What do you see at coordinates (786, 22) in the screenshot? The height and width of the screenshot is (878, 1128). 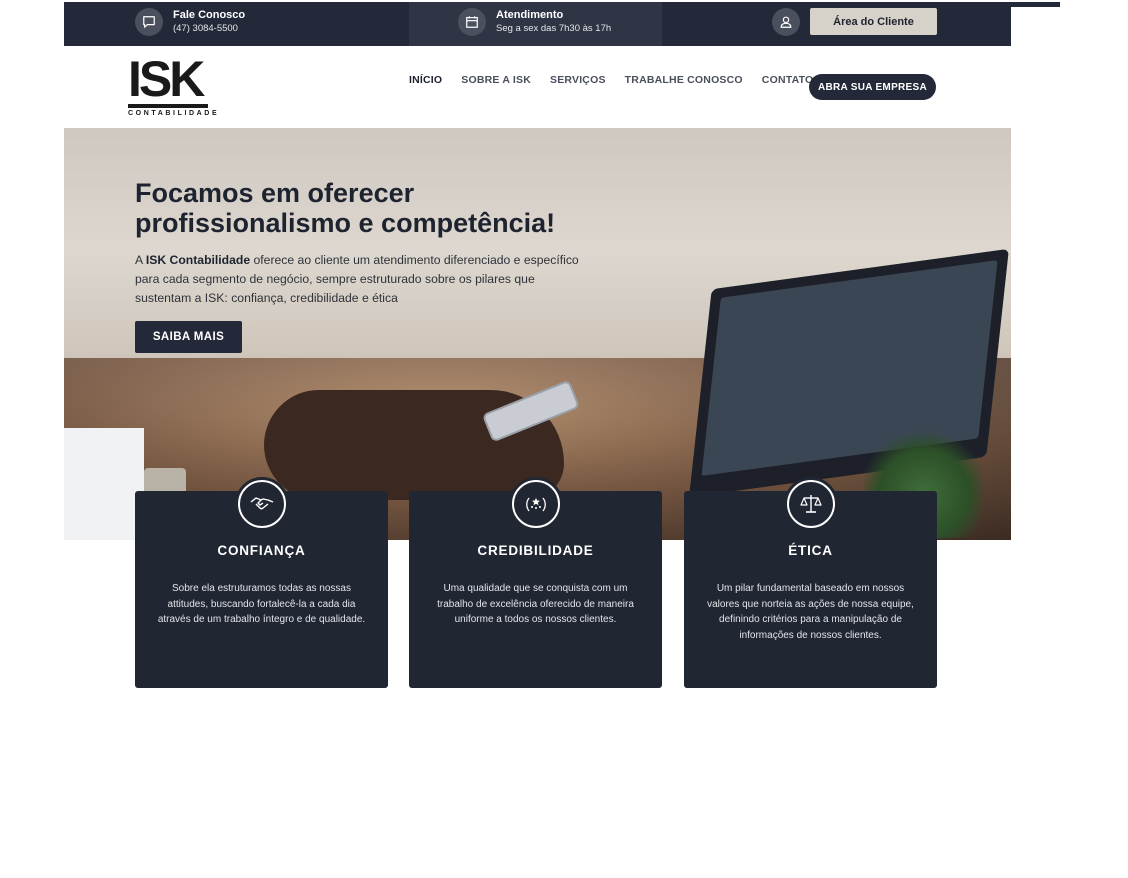 I see `user-icon` at bounding box center [786, 22].